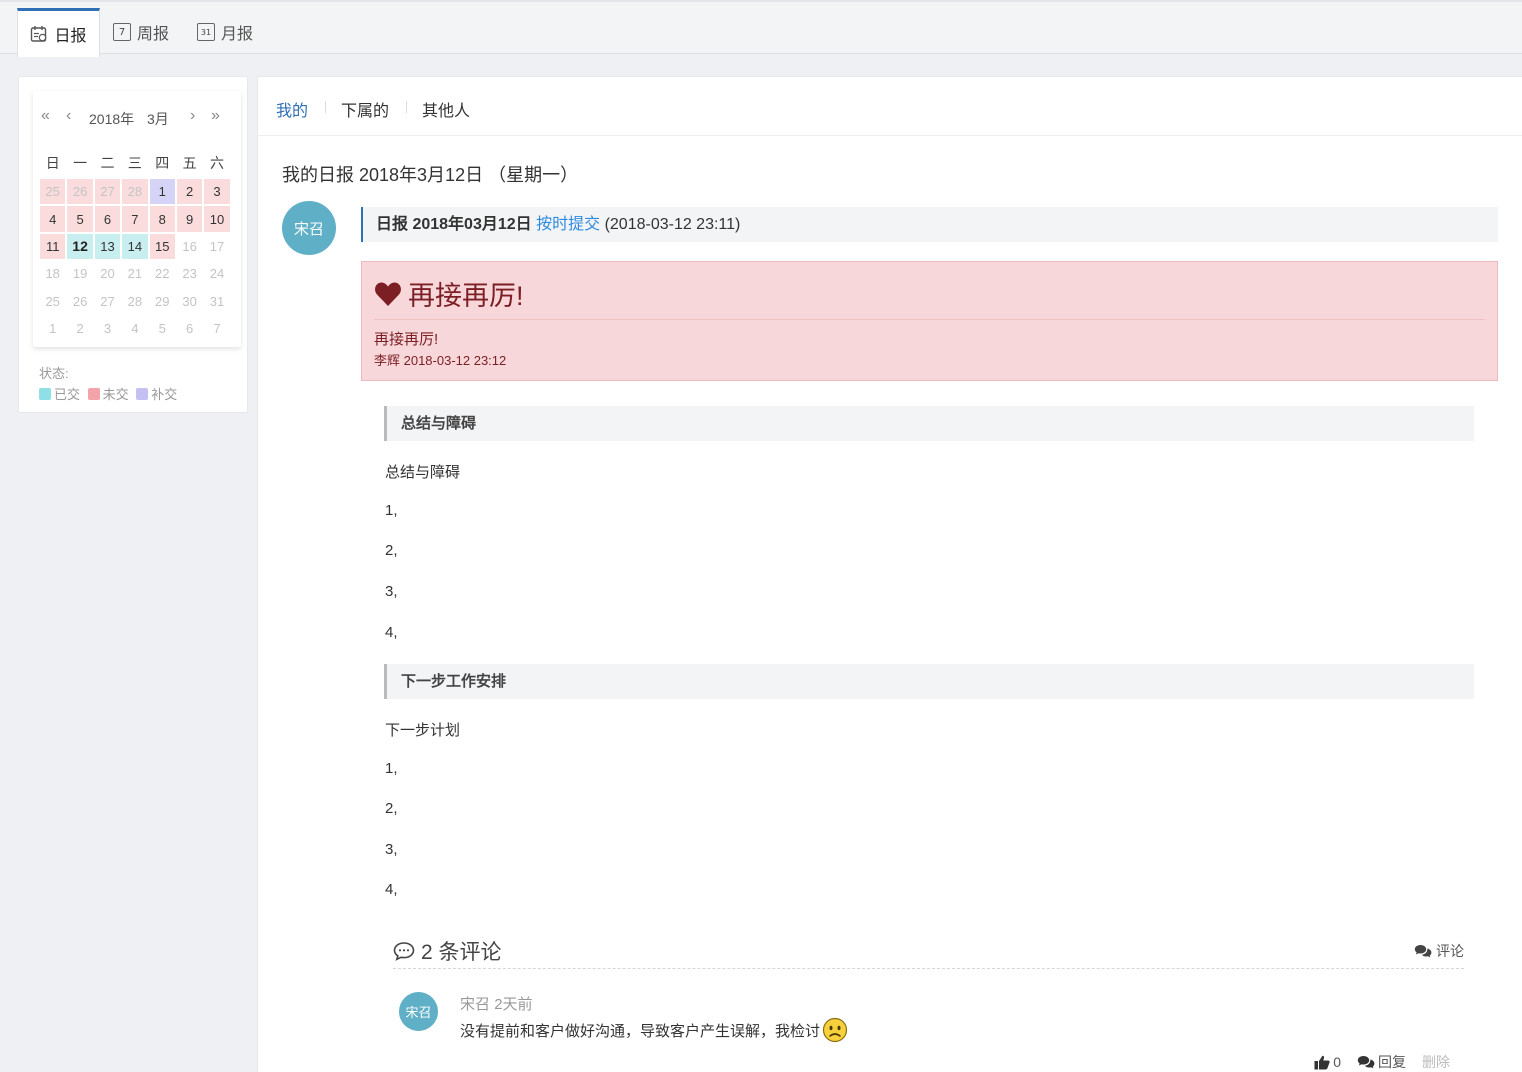  Describe the element at coordinates (137, 119) in the screenshot. I see `calendar-header: « ‹ 2018年 3月 › »` at that location.